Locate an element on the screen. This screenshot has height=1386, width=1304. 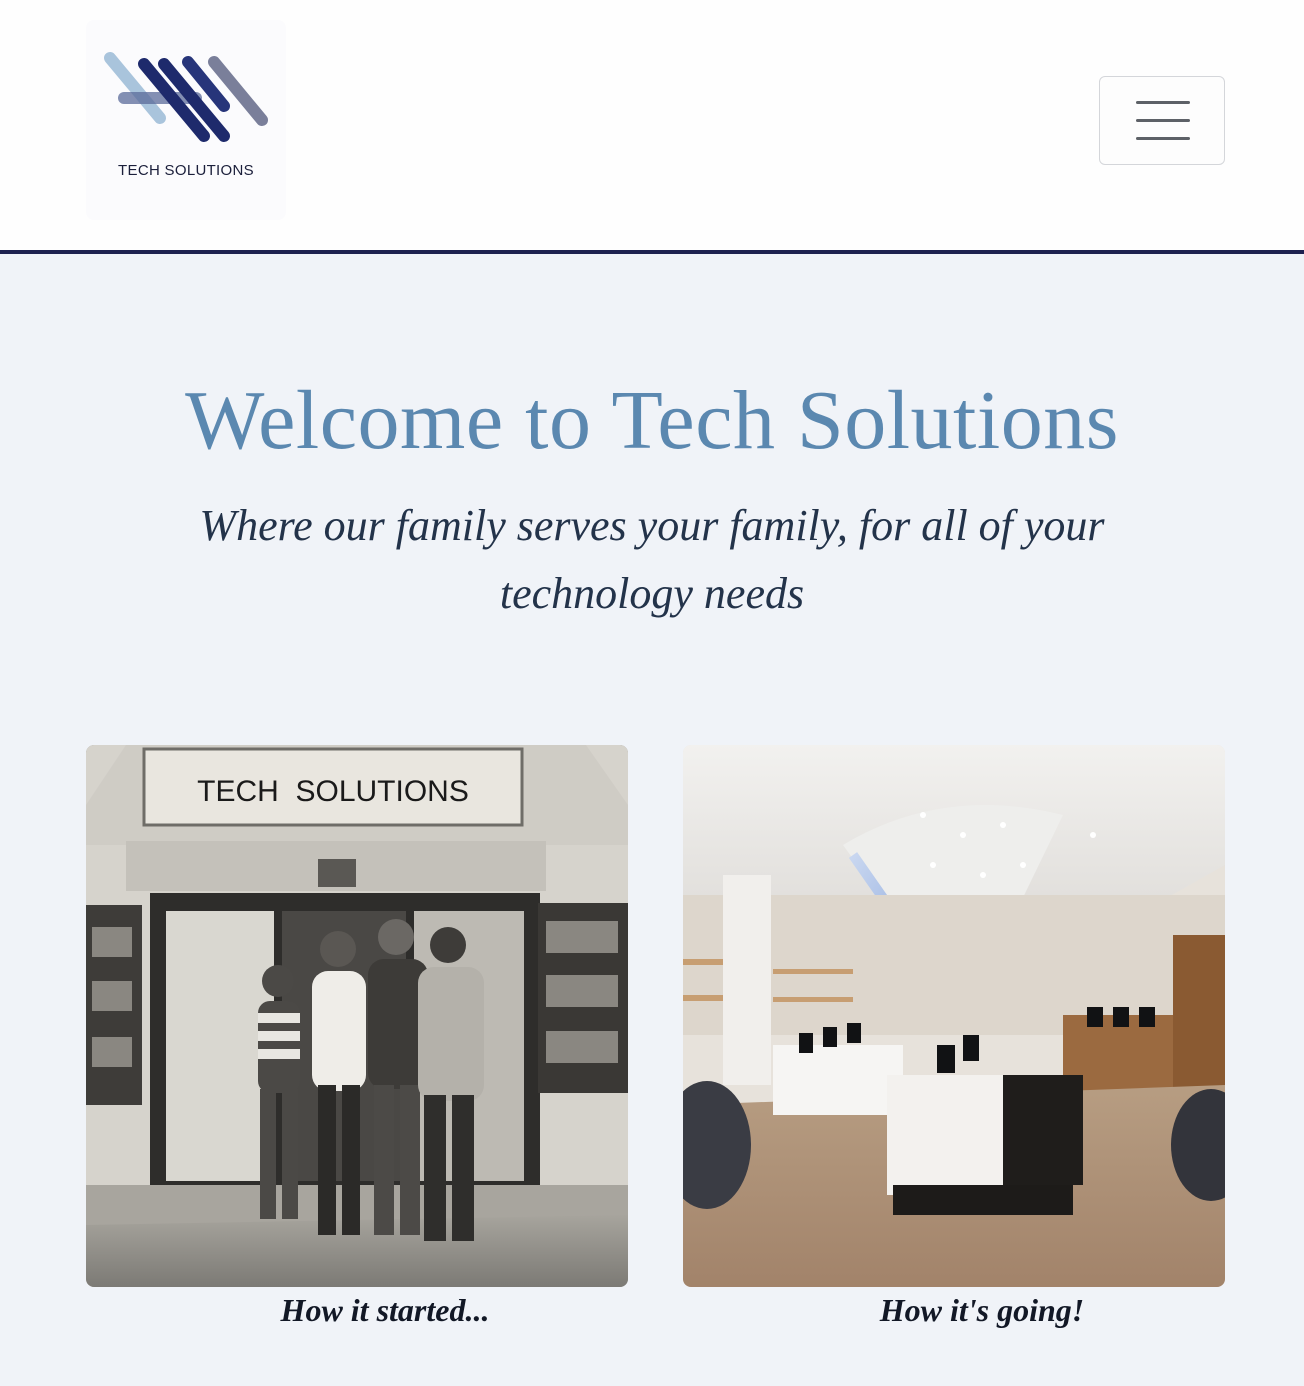
brand-logo: TECH SOLUTIONS is located at coordinates (186, 120).